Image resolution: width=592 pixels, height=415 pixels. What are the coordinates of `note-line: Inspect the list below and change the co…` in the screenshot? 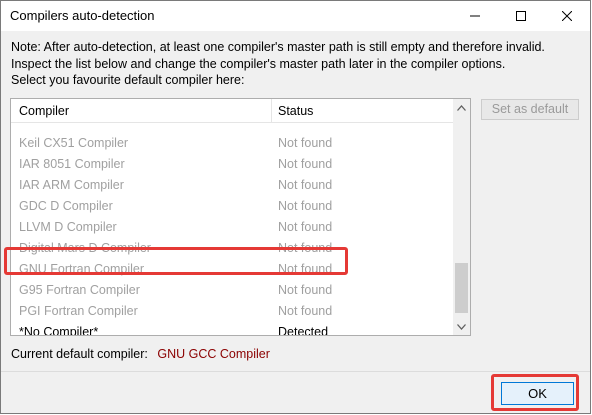 It's located at (258, 63).